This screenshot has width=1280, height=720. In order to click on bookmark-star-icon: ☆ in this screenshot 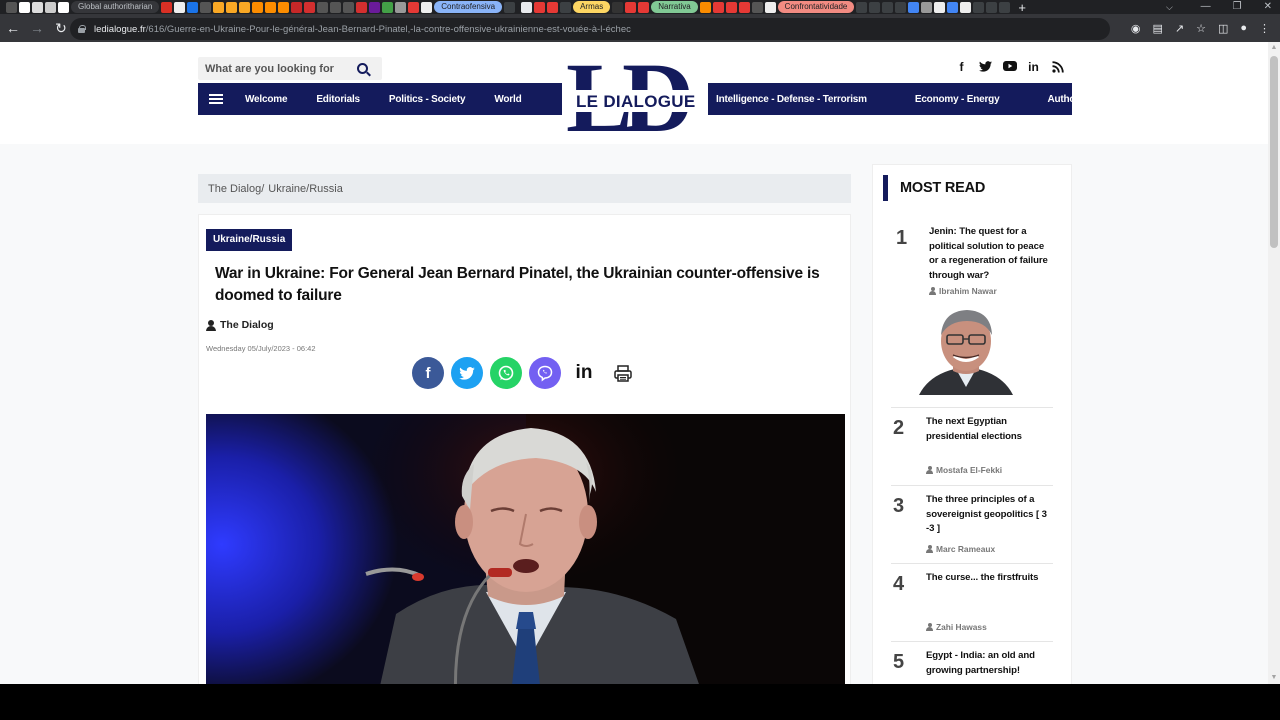, I will do `click(1201, 28)`.